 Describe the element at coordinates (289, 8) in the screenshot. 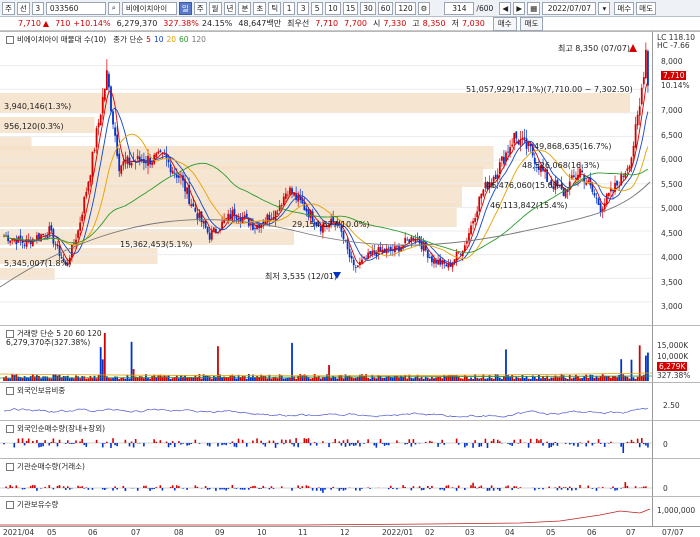

I see `interval-1: 1` at that location.